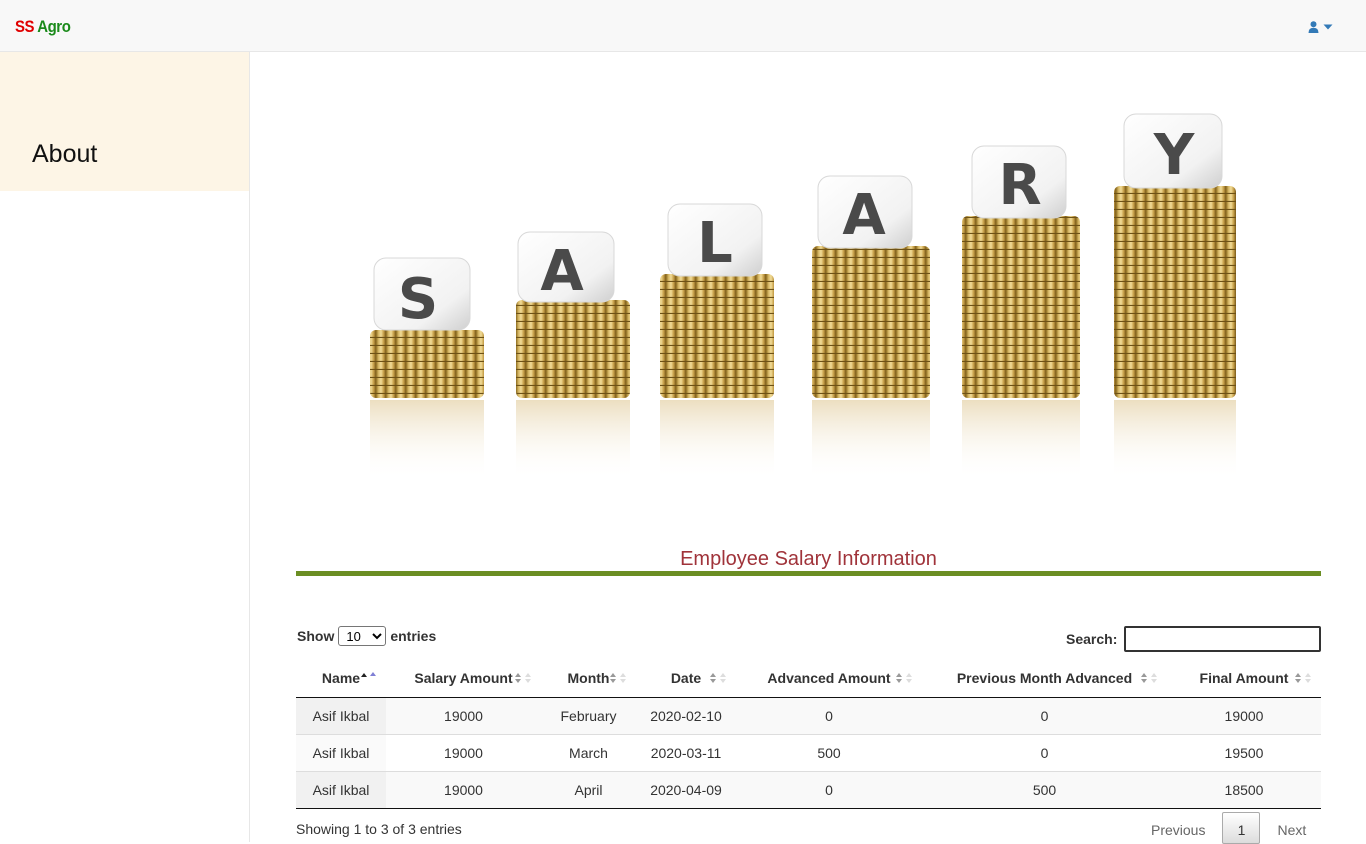  I want to click on column-header-label: Final Amount, so click(1244, 677).